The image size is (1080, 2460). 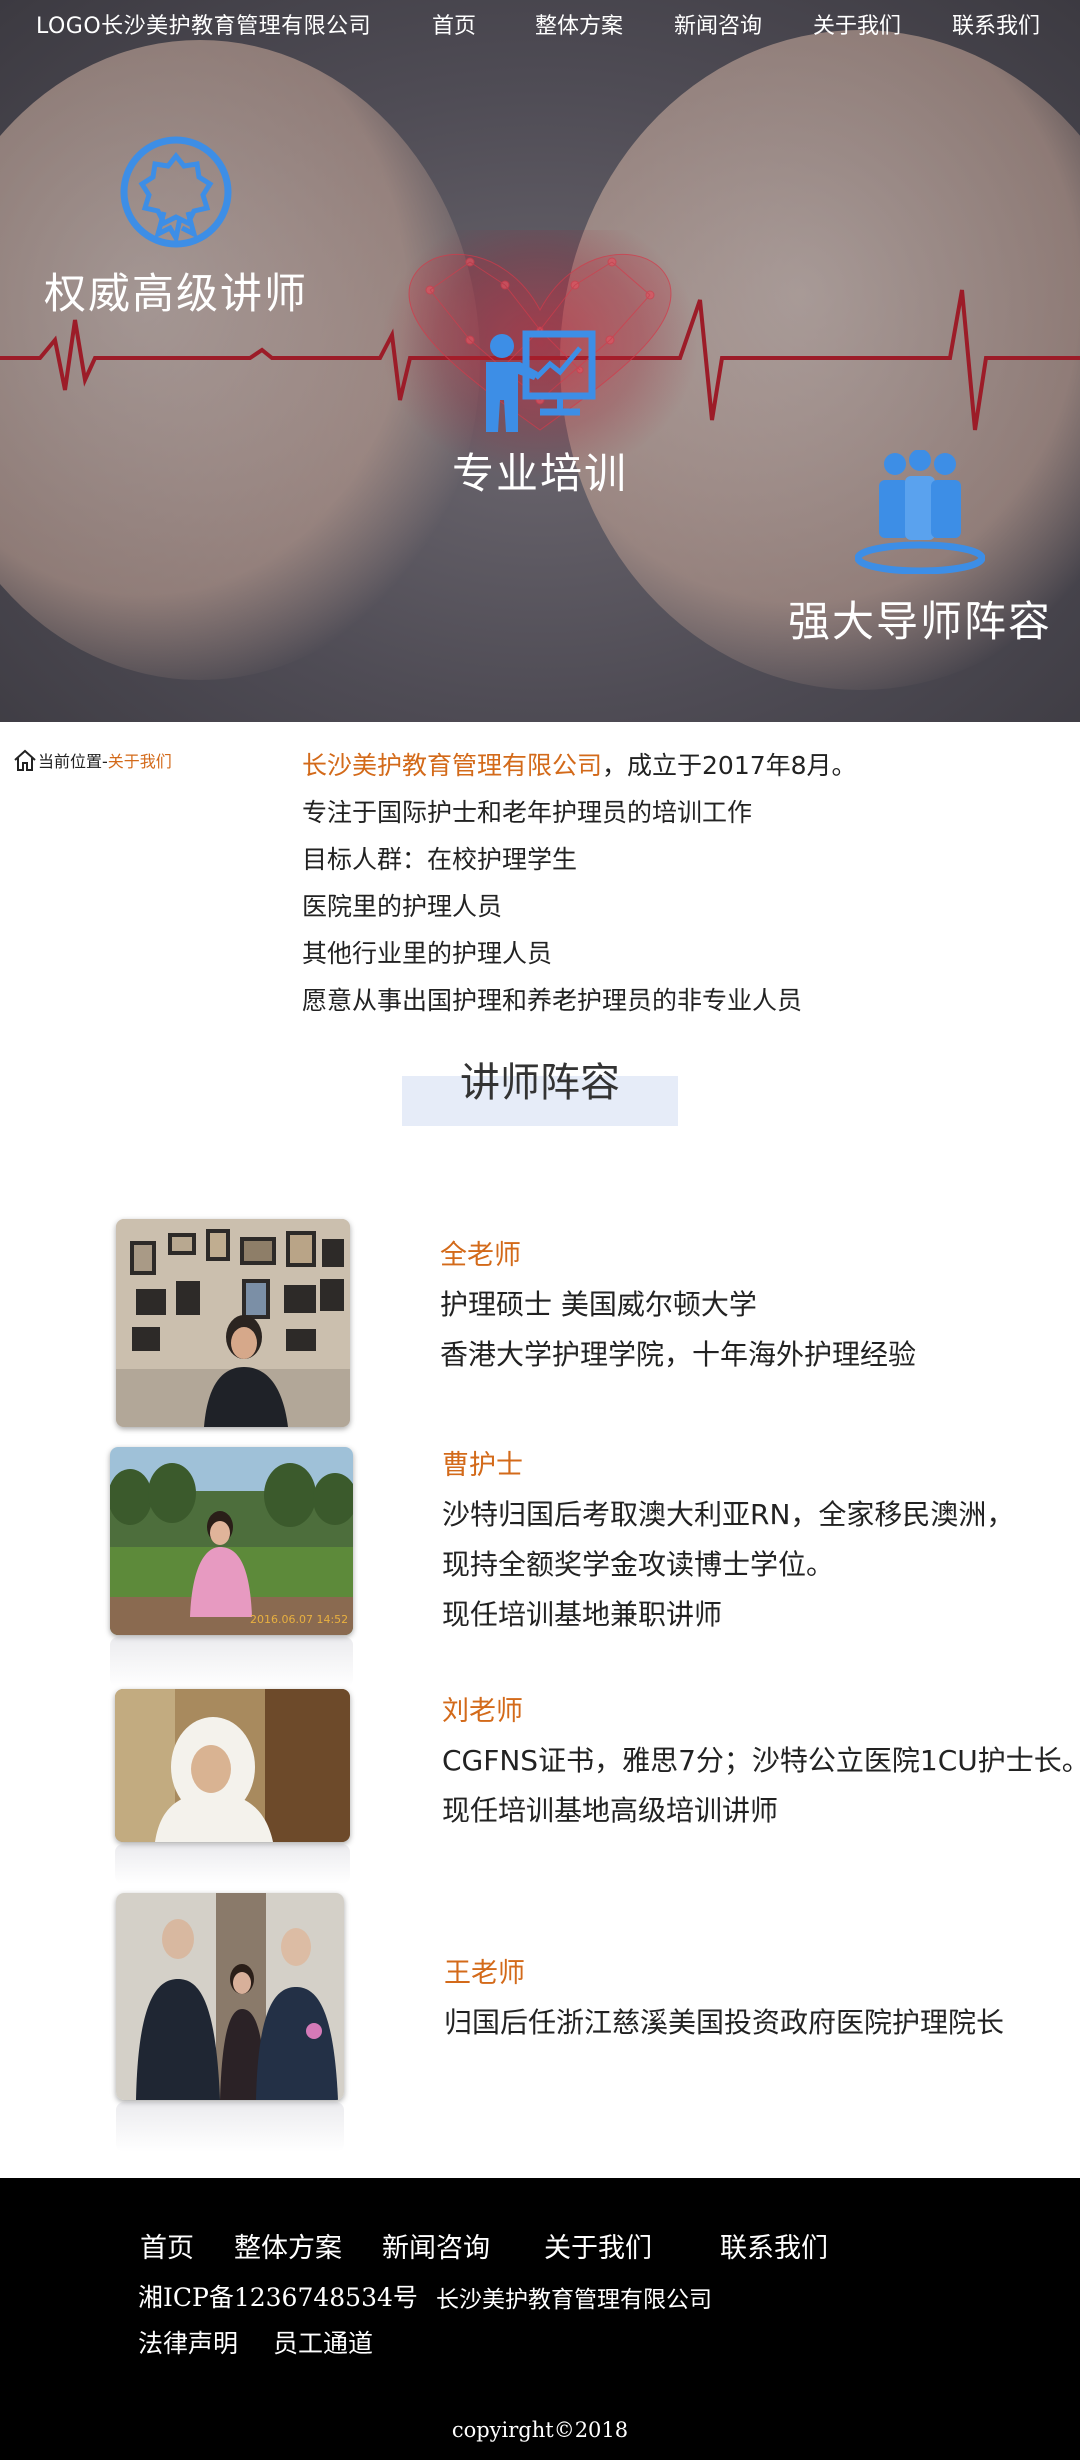 I want to click on teacher-name: 曹护士, so click(x=482, y=1465).